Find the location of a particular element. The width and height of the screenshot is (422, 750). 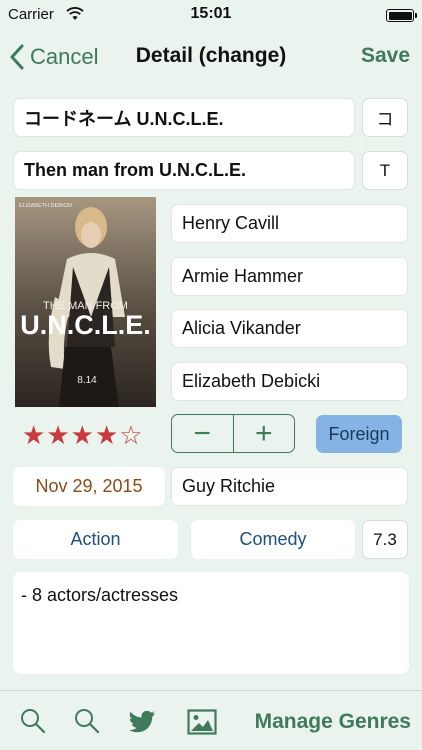

cast-field-2: Armie Hammer is located at coordinates (289, 276).